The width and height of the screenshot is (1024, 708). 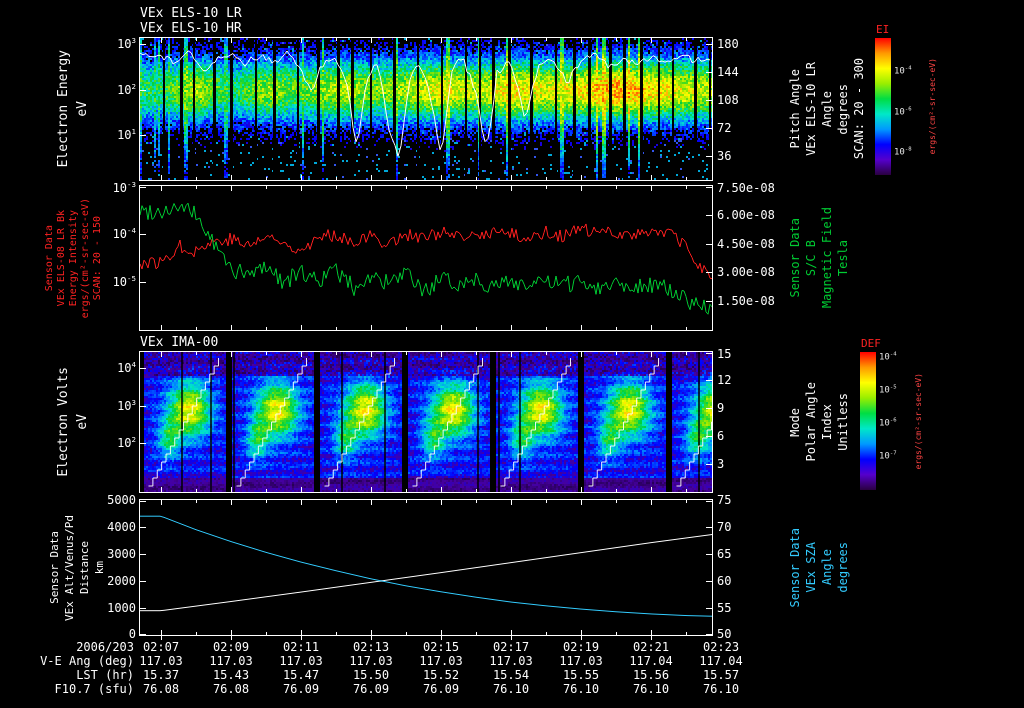 What do you see at coordinates (795, 109) in the screenshot?
I see `axis-label-line: Pitch Angle` at bounding box center [795, 109].